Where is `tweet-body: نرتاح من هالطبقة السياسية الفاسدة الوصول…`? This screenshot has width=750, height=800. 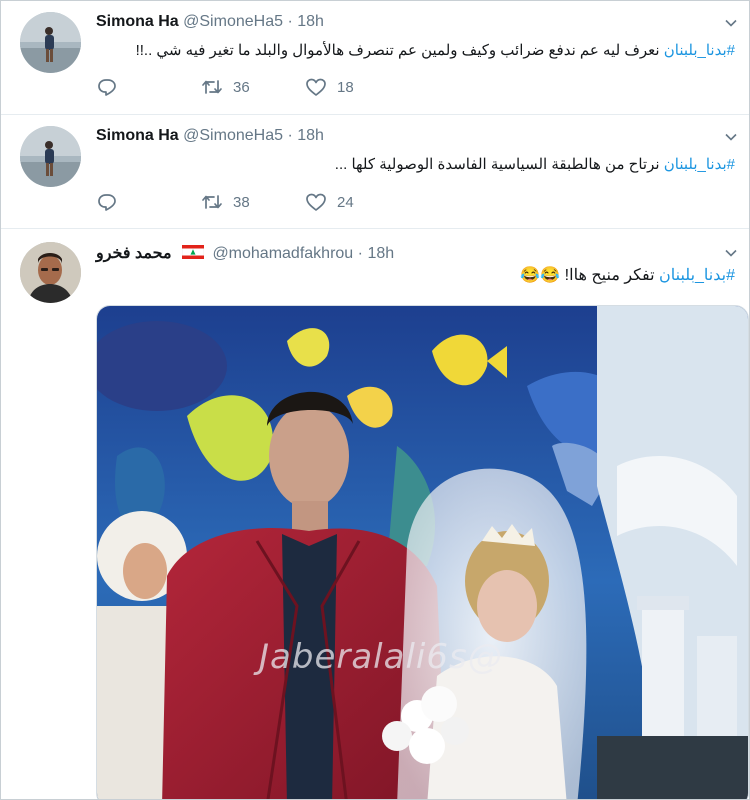 tweet-body: نرتاح من هالطبقة السياسية الفاسدة الوصول… is located at coordinates (499, 164).